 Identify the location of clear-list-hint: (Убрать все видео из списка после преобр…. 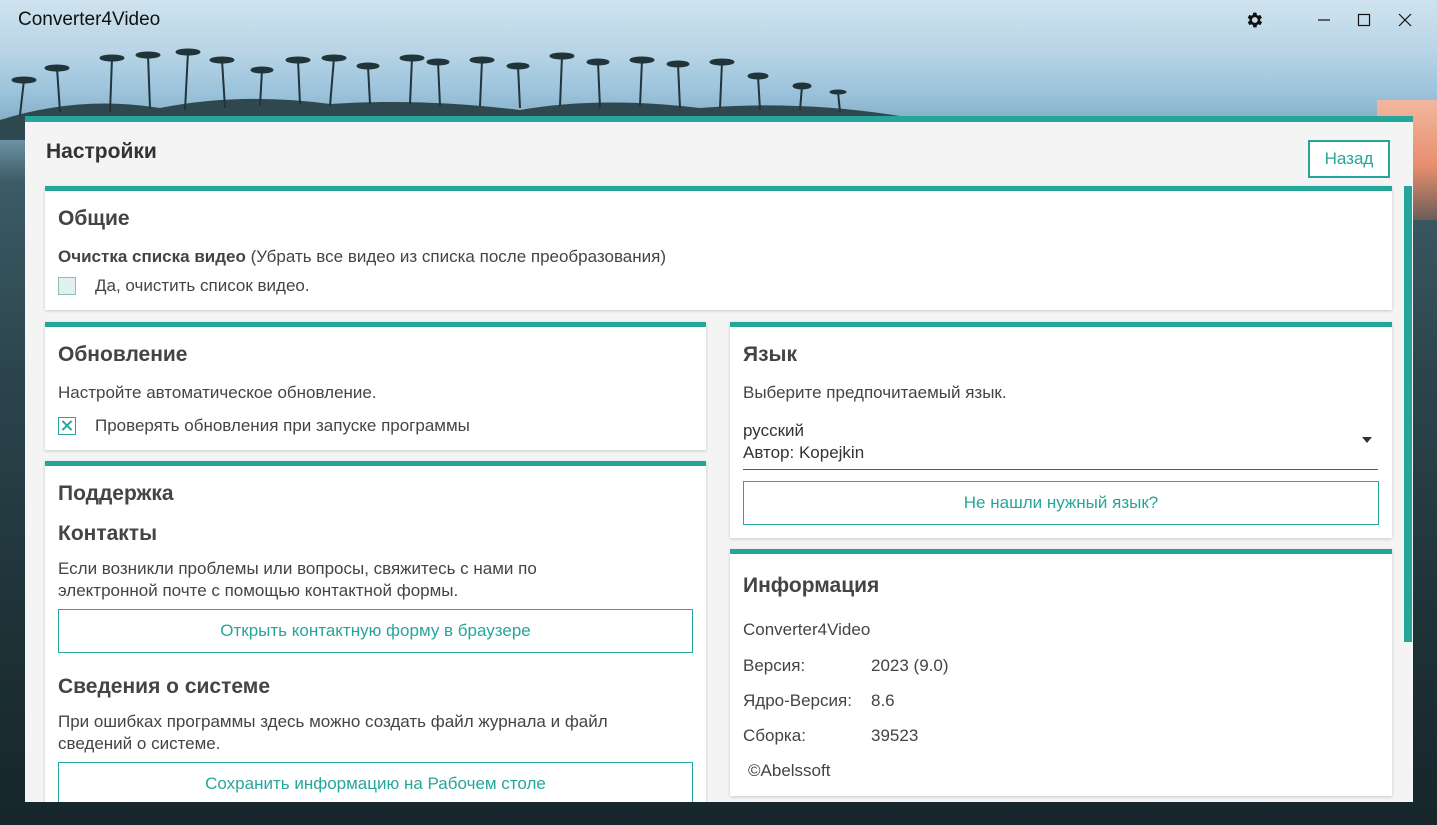
(455, 256).